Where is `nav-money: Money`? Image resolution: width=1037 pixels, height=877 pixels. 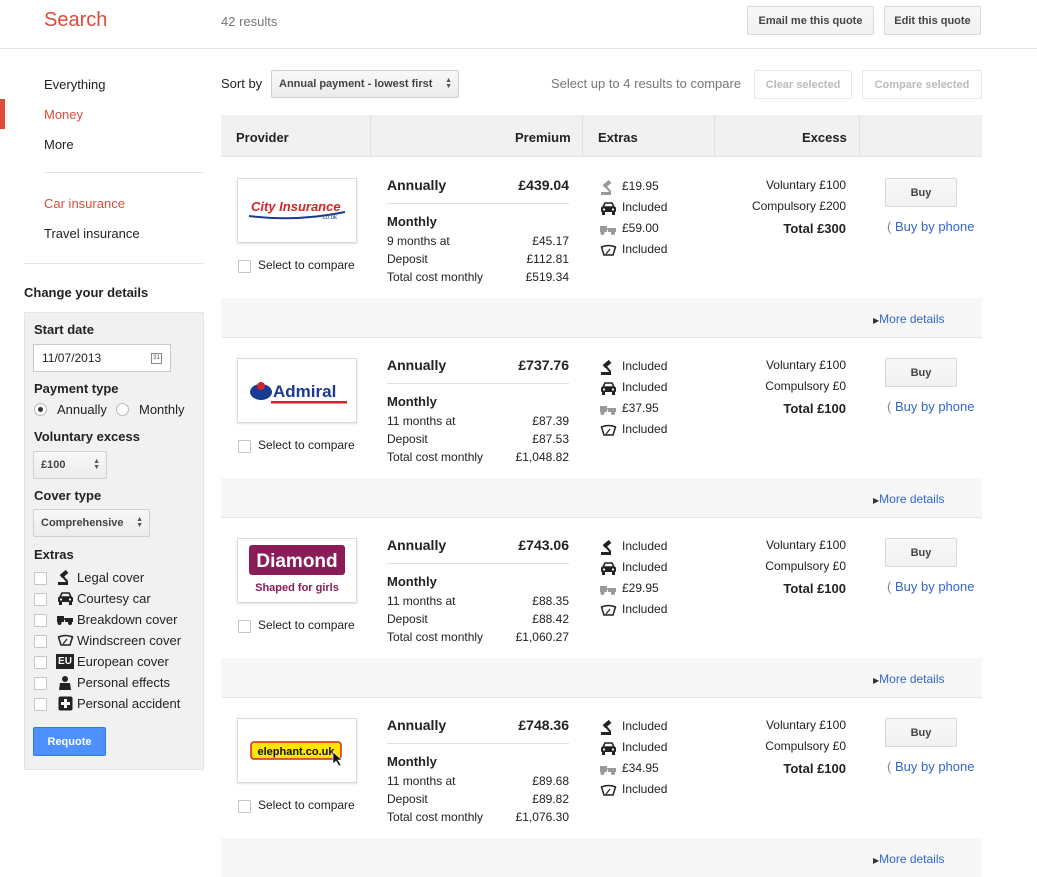 nav-money: Money is located at coordinates (63, 114).